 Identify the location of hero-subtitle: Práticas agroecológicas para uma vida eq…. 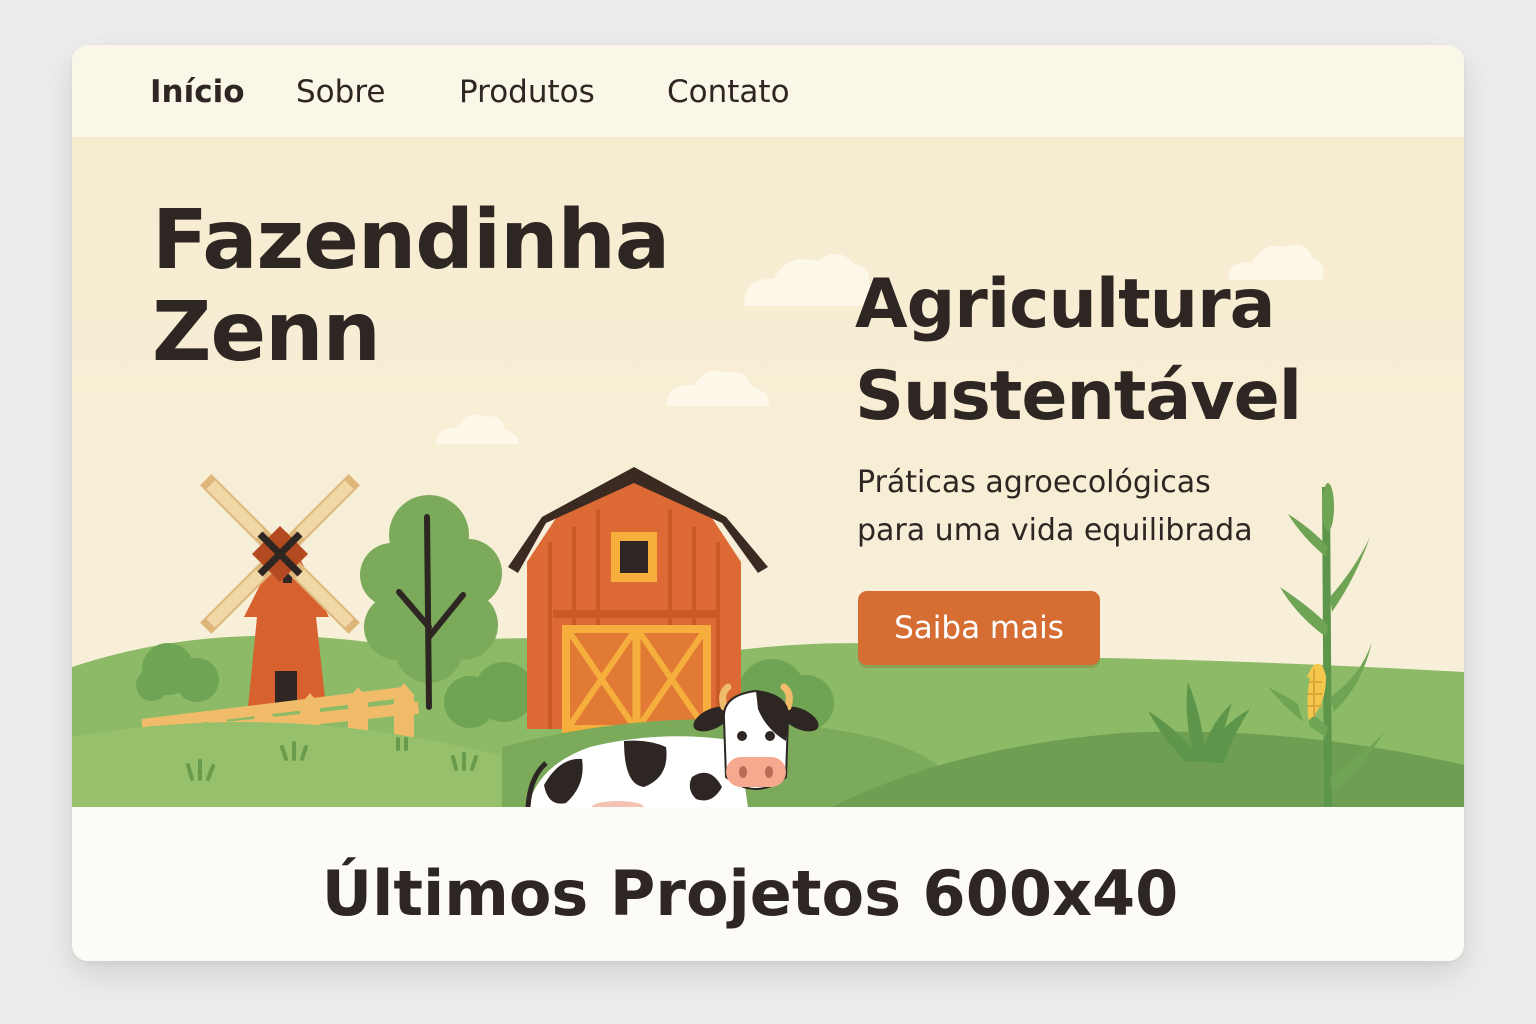
(1055, 507).